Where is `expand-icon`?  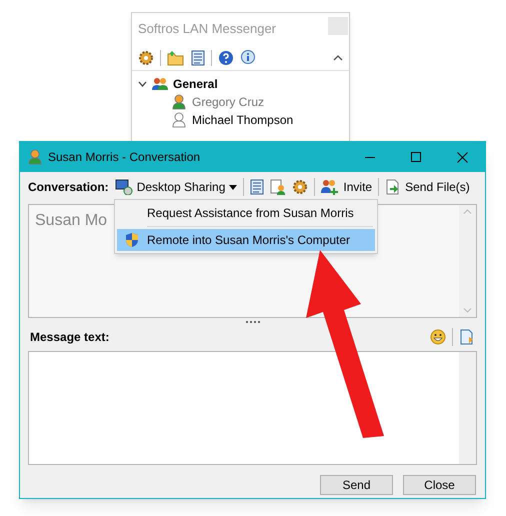 expand-icon is located at coordinates (142, 84).